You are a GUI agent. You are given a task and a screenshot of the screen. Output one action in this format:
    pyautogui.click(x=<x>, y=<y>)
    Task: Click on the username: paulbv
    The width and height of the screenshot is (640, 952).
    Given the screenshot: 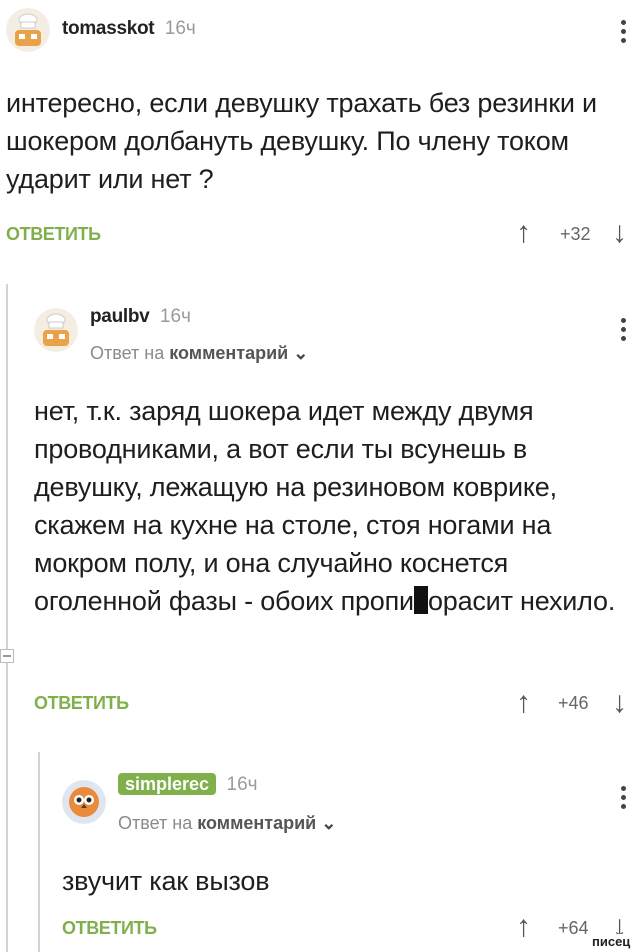 What is the action you would take?
    pyautogui.click(x=120, y=316)
    